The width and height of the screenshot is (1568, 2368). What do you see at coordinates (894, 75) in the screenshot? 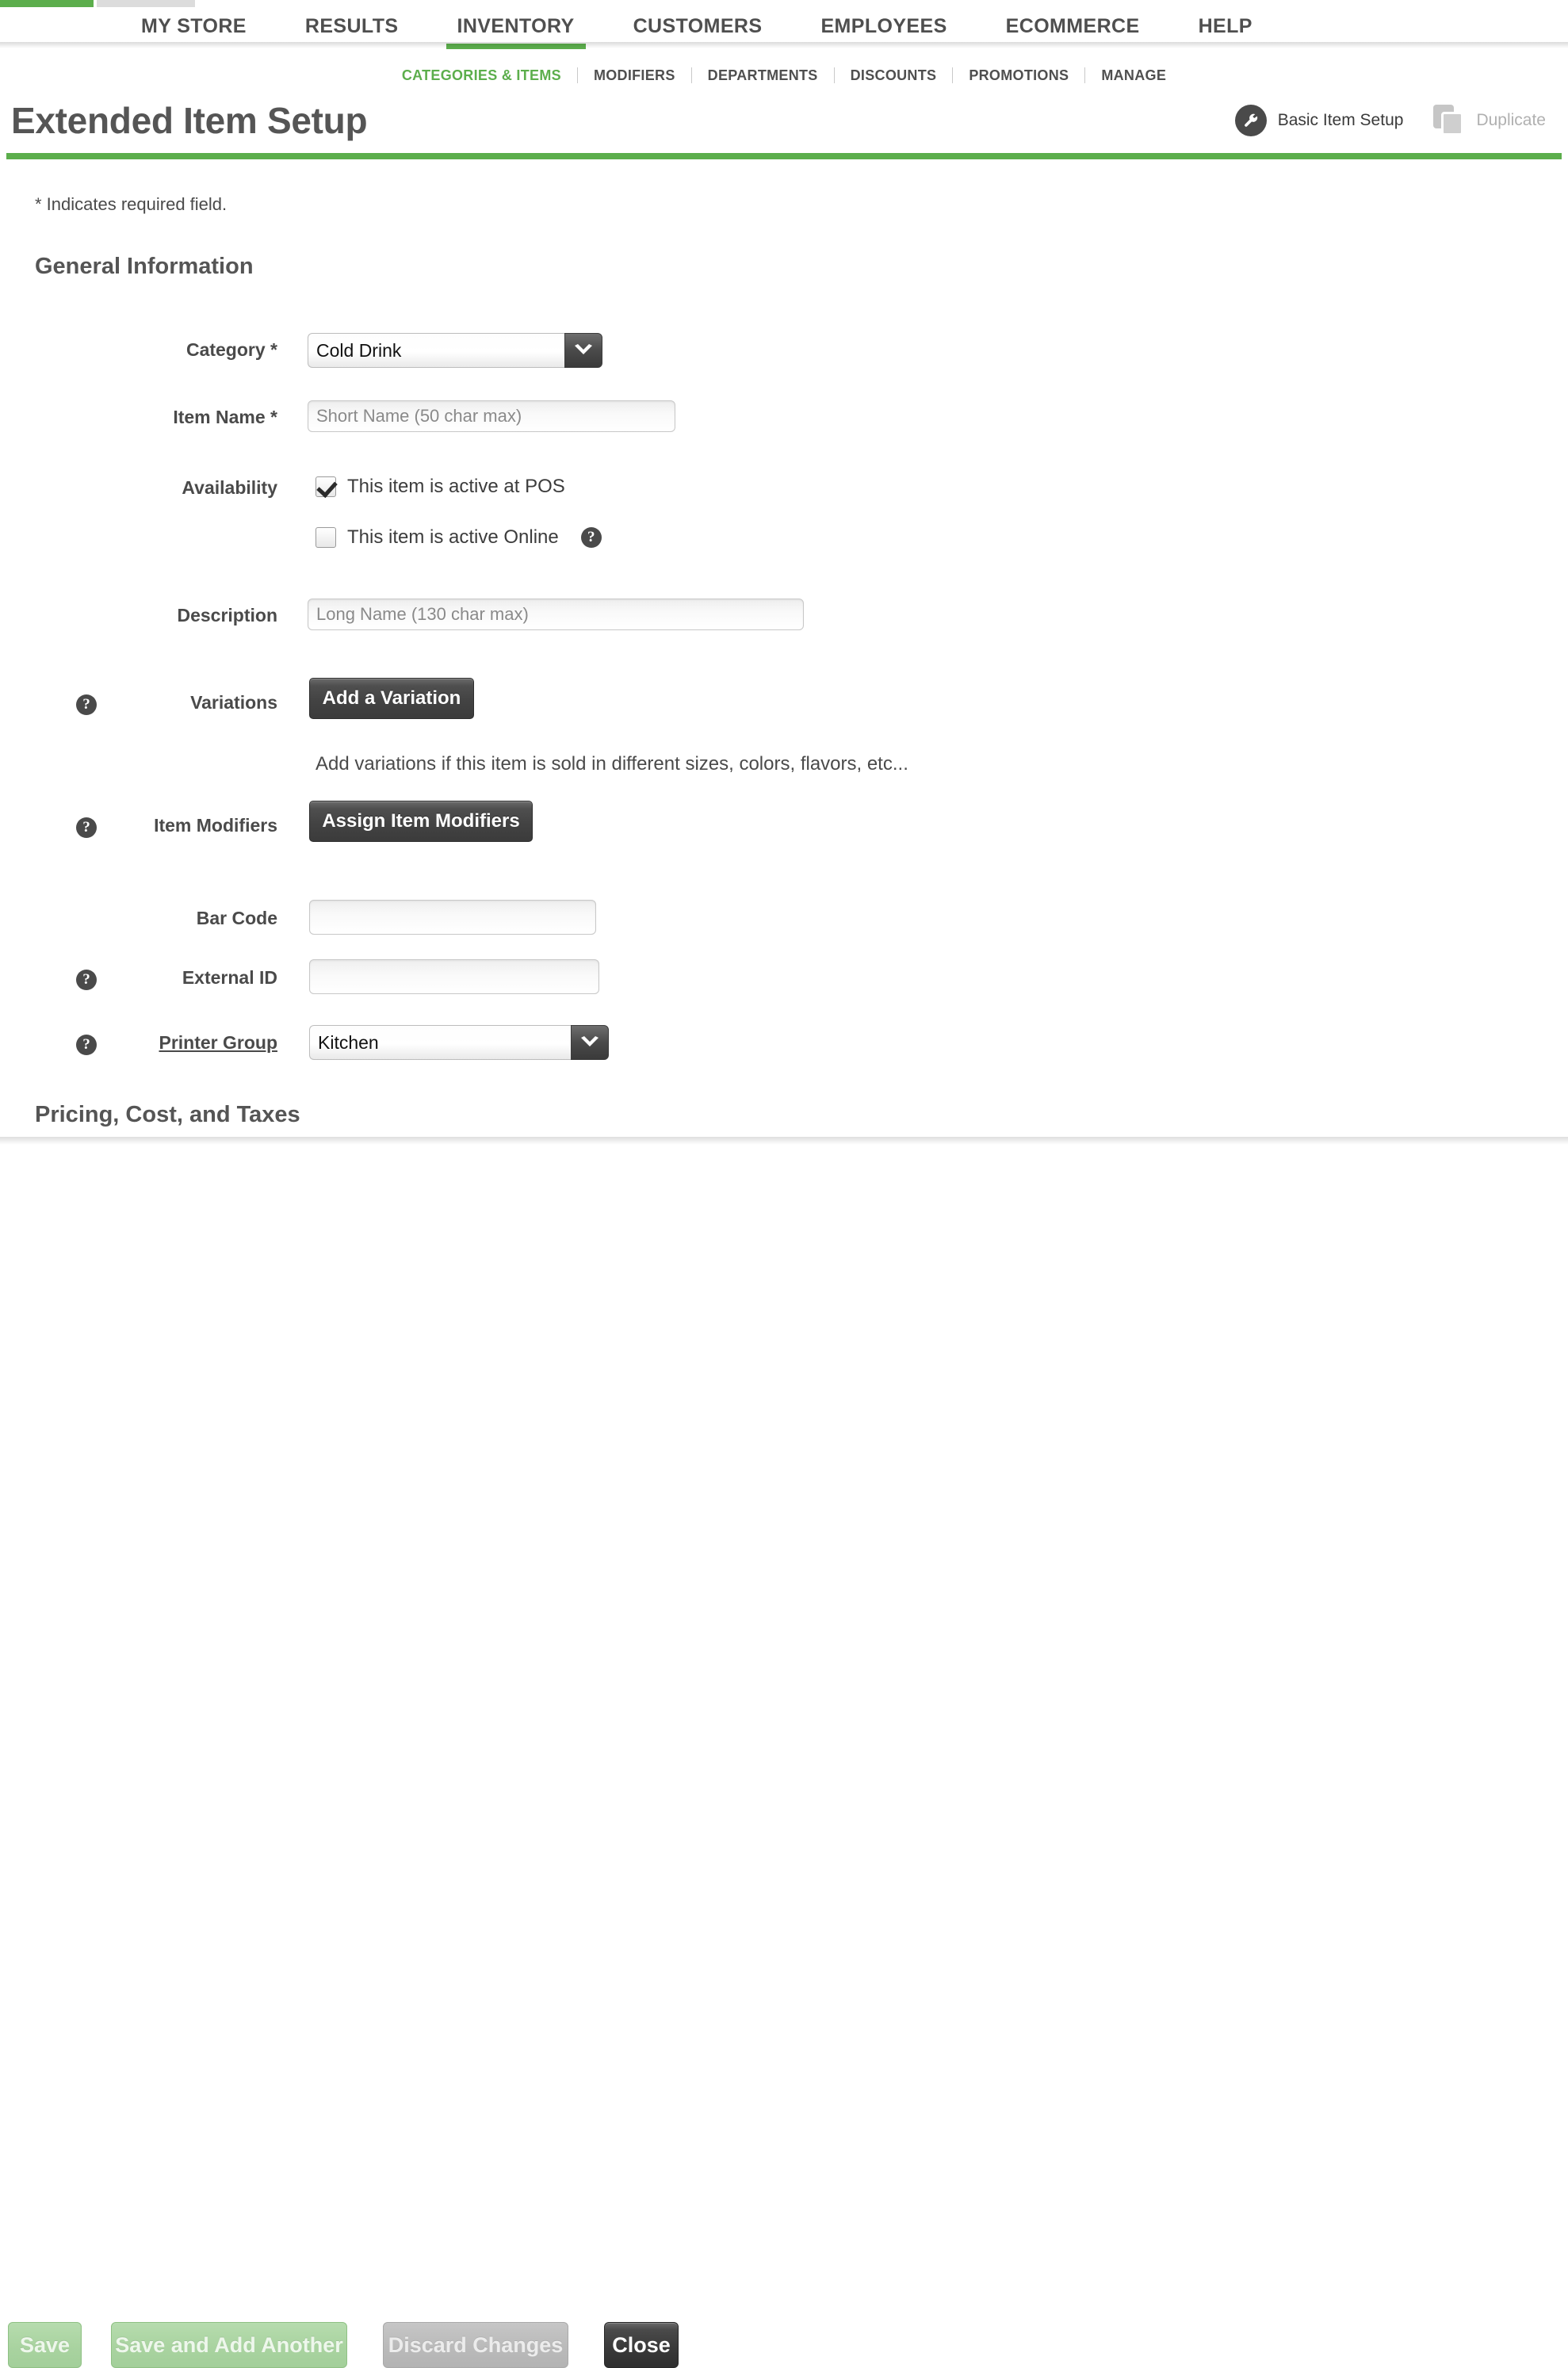
I see `subnav-item-discounts: DISCOUNTS` at bounding box center [894, 75].